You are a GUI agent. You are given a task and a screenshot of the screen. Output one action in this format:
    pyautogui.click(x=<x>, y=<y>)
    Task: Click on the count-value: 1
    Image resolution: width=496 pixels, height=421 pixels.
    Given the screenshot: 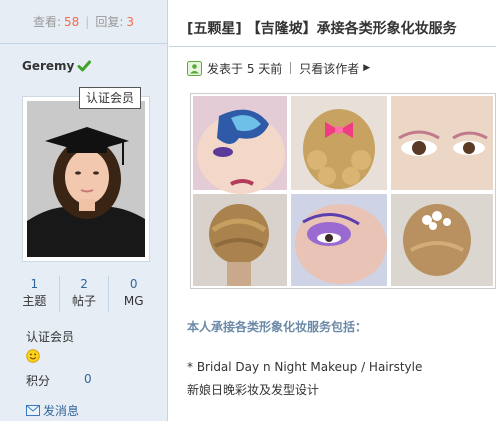 What is the action you would take?
    pyautogui.click(x=34, y=284)
    